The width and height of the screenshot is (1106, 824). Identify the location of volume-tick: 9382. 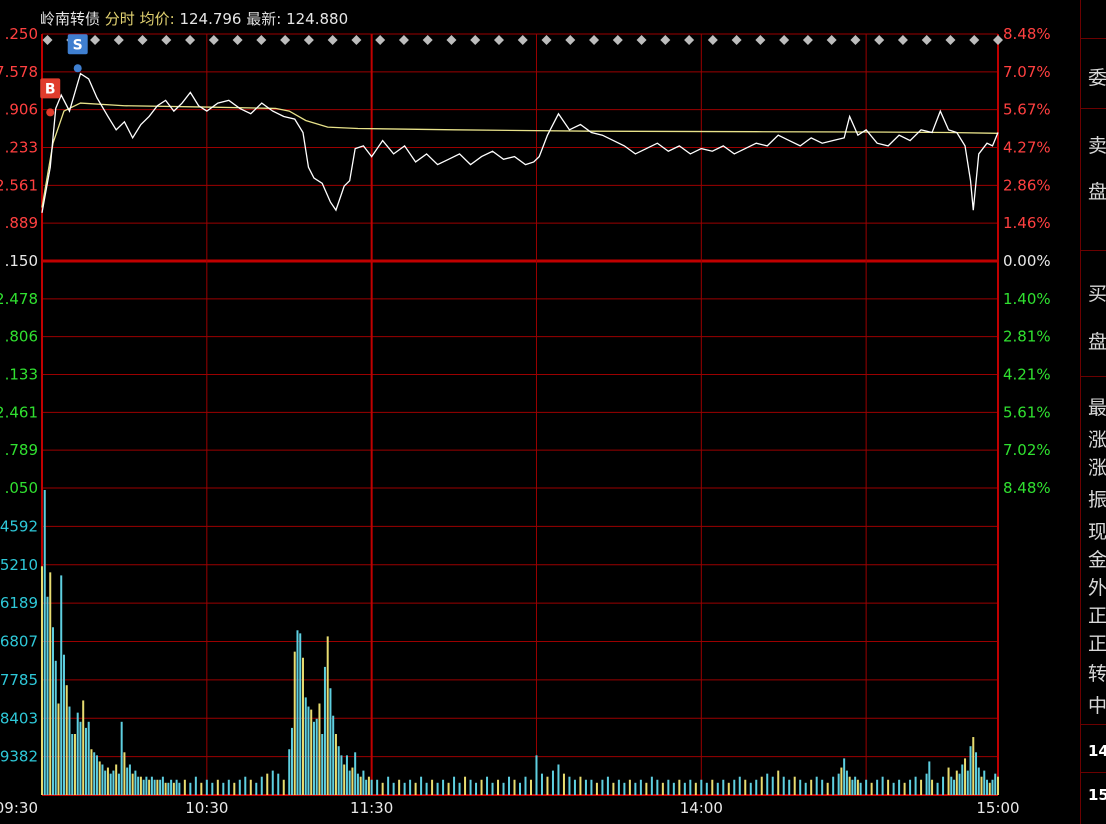
(19, 757).